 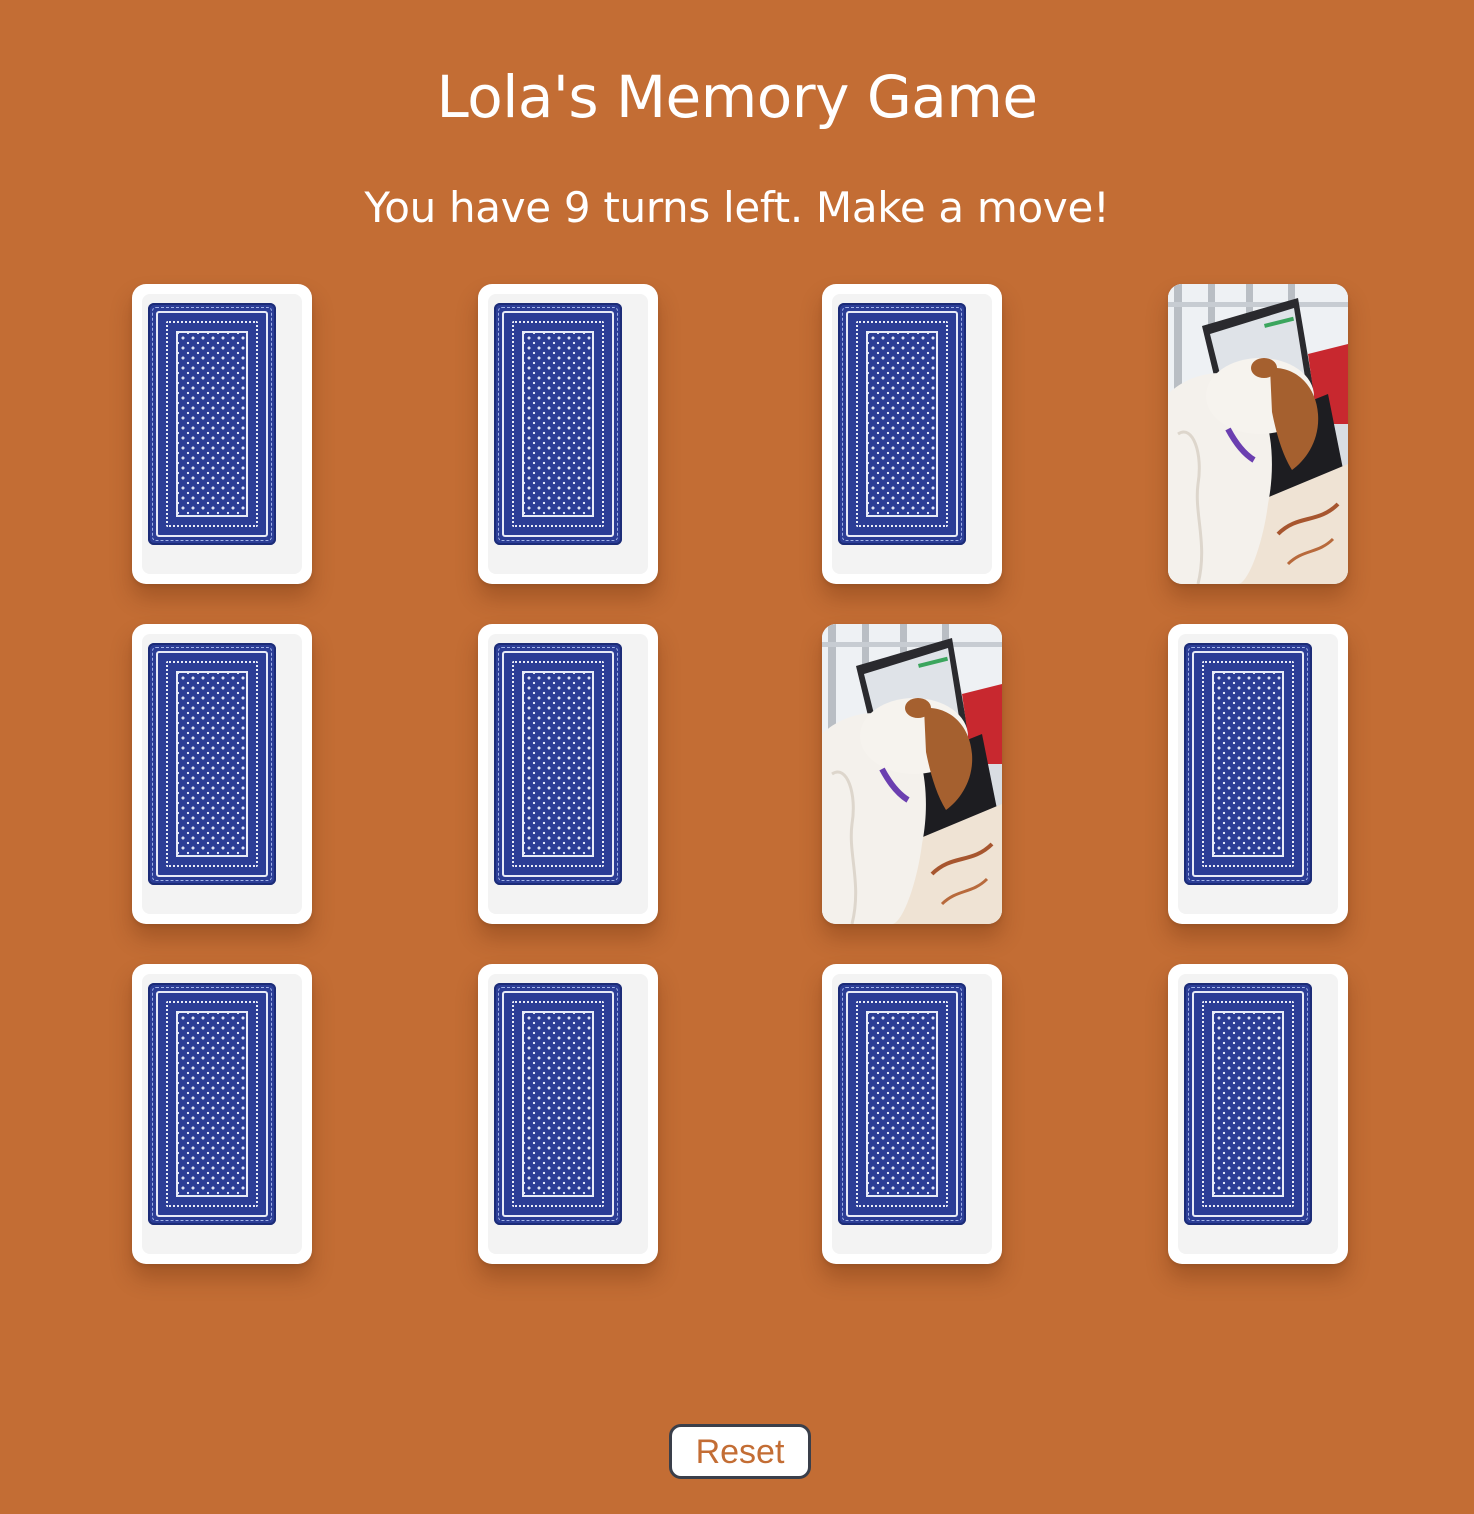 I want to click on memory-card-r3-c1-face-down, so click(x=222, y=1114).